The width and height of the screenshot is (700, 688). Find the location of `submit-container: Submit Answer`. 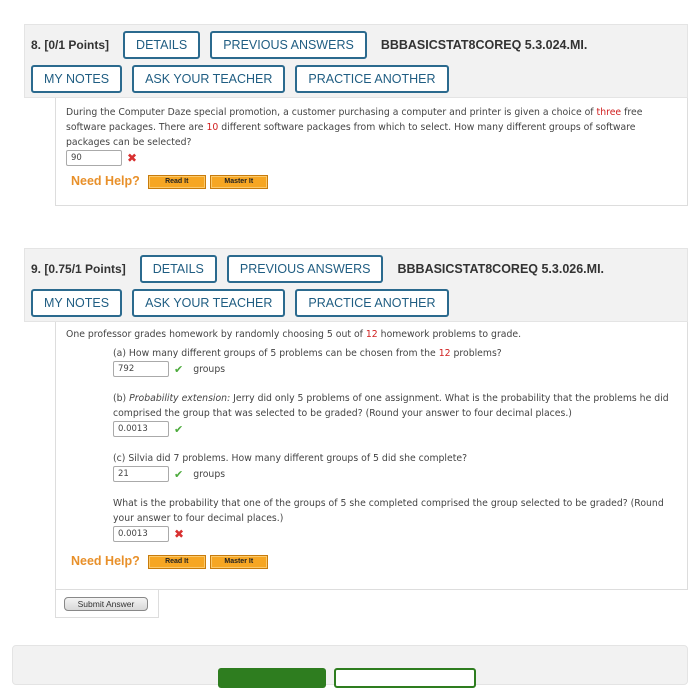

submit-container: Submit Answer is located at coordinates (107, 604).